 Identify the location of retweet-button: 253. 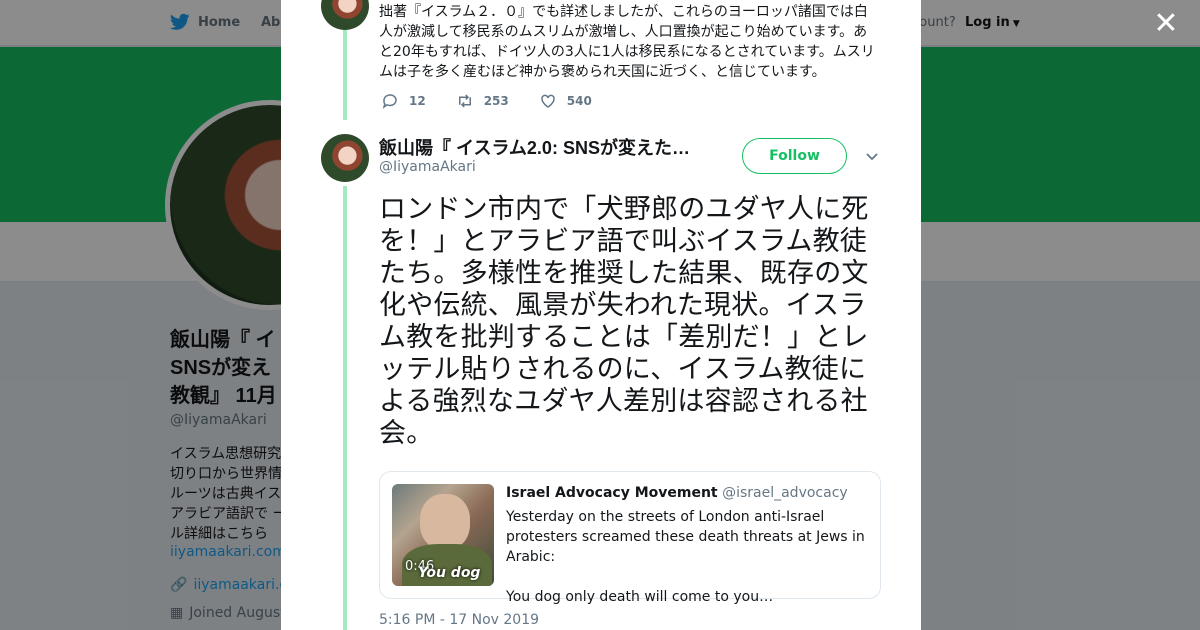
(482, 101).